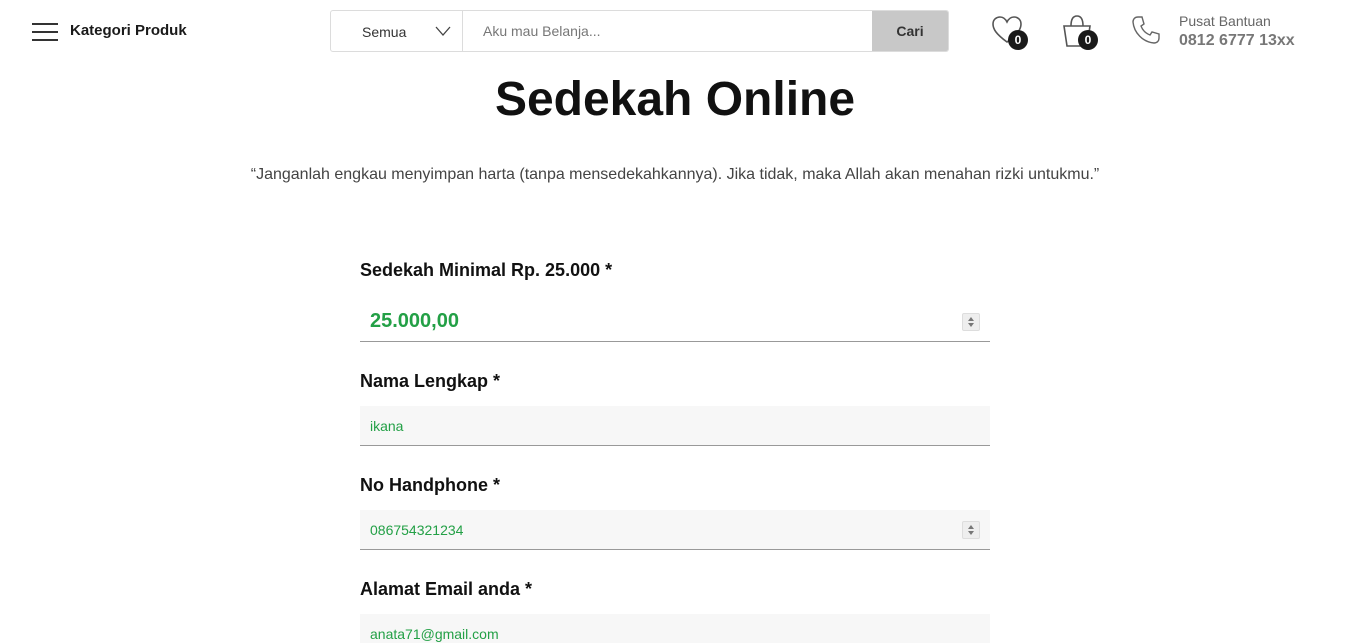 This screenshot has height=643, width=1366. What do you see at coordinates (443, 31) in the screenshot?
I see `chevron-down-icon` at bounding box center [443, 31].